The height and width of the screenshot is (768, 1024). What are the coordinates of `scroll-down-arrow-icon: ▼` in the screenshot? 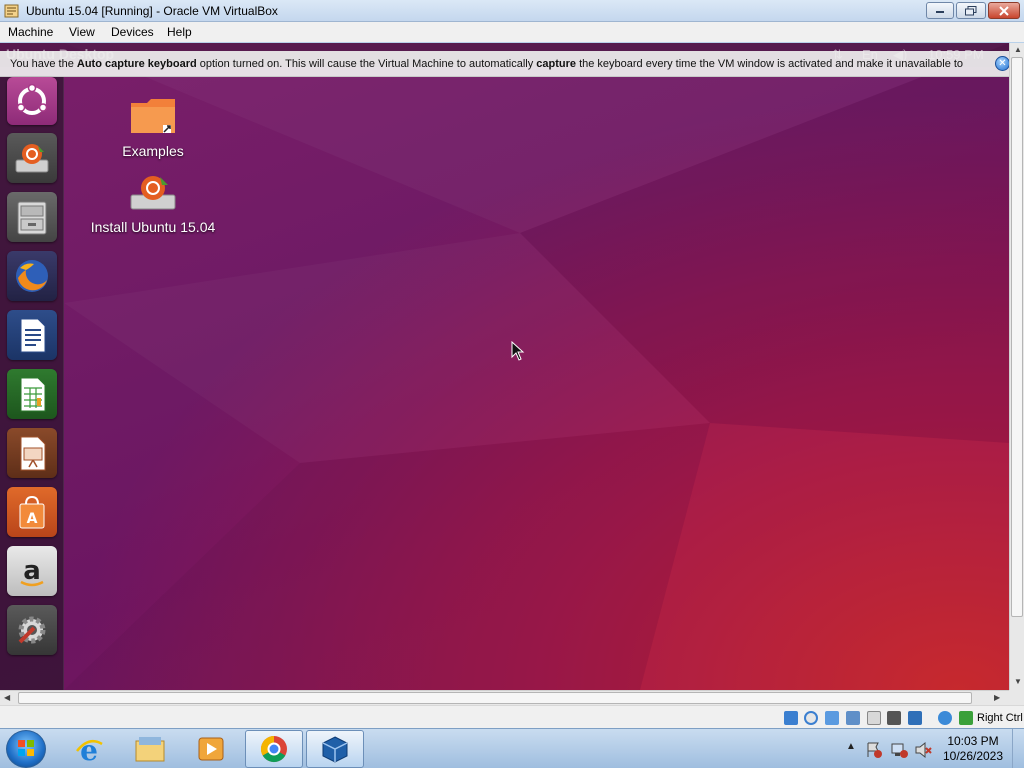 It's located at (1018, 681).